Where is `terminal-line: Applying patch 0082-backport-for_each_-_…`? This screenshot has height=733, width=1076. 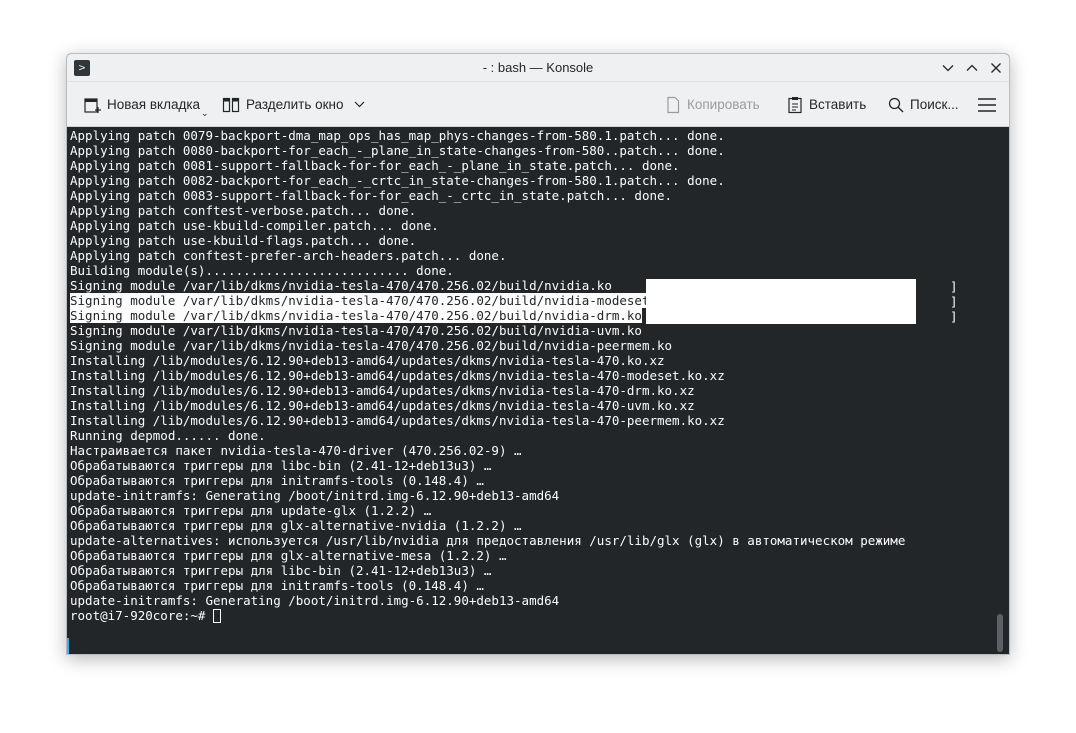 terminal-line: Applying patch 0082-backport-for_each_-_… is located at coordinates (397, 180).